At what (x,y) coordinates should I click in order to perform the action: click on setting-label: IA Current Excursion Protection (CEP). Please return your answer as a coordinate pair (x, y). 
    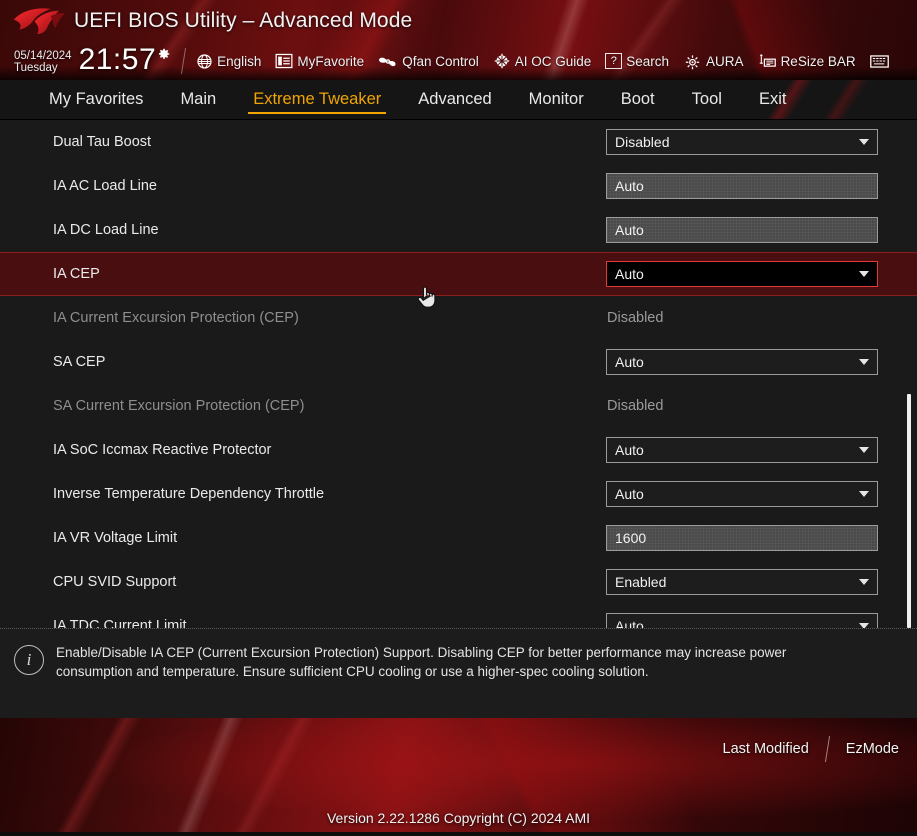
    Looking at the image, I should click on (176, 318).